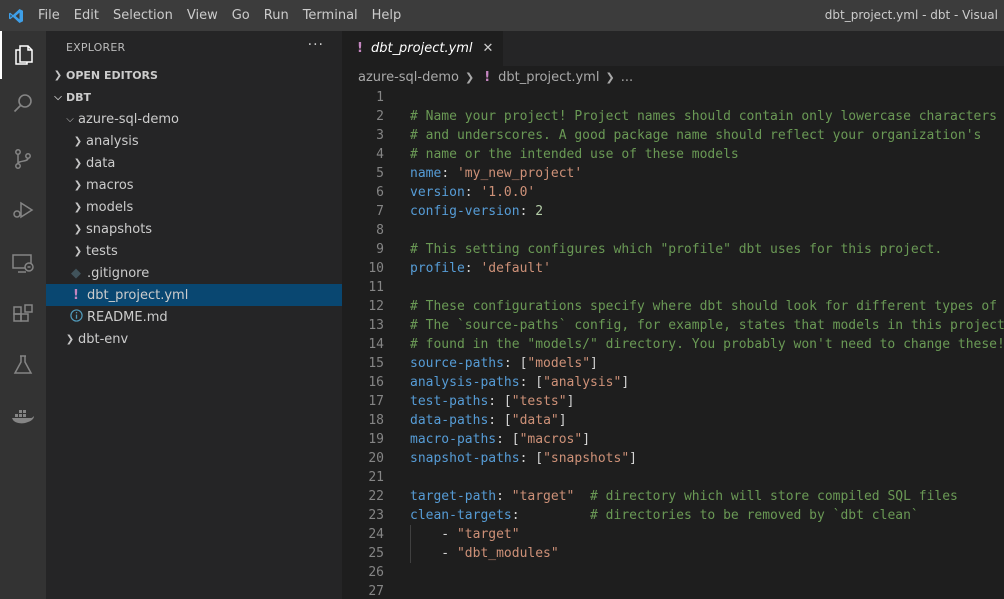 The height and width of the screenshot is (599, 1004). What do you see at coordinates (673, 48) in the screenshot?
I see `tab-bar: ! dbt_project.yml ✕` at bounding box center [673, 48].